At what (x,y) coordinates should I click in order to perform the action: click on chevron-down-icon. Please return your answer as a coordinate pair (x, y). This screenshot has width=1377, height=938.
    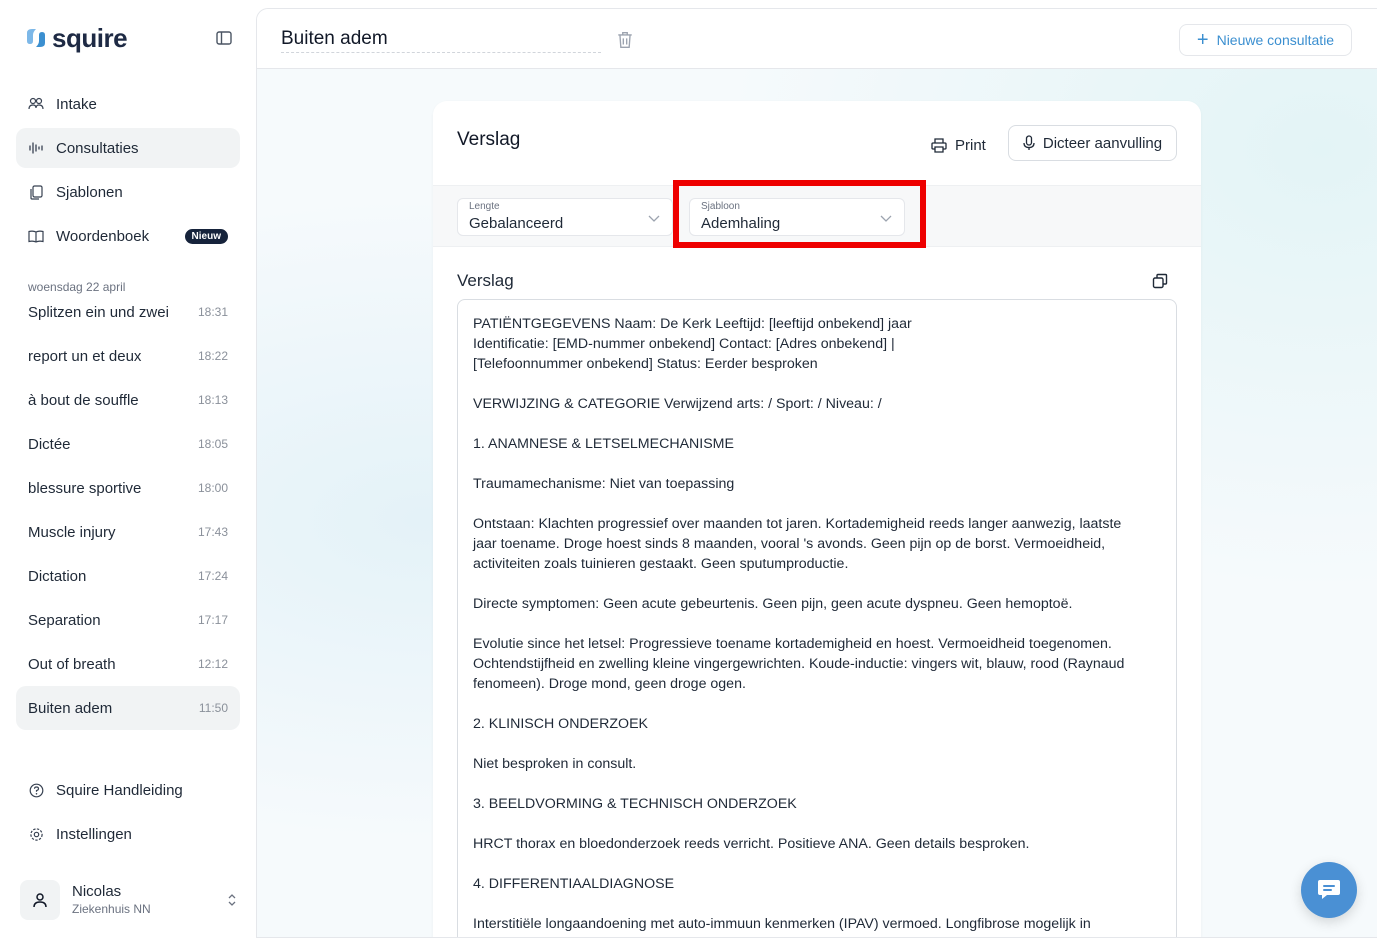
    Looking at the image, I should click on (654, 218).